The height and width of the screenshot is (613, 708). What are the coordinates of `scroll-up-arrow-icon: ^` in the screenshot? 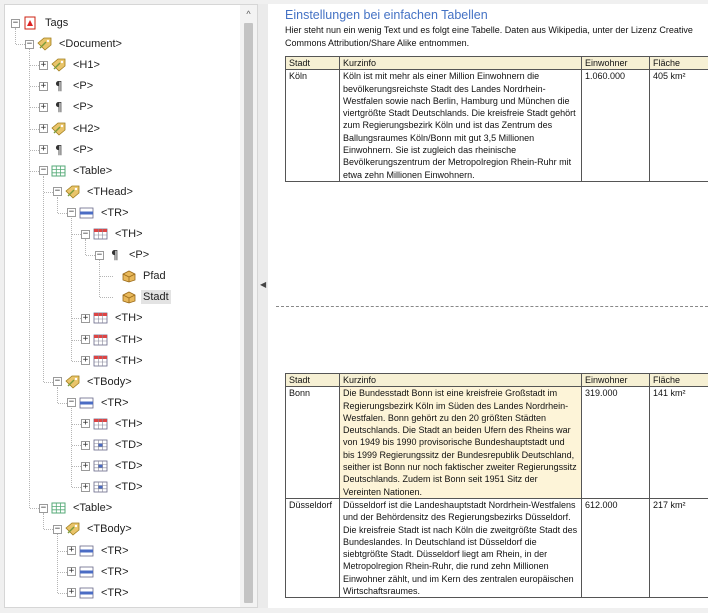 It's located at (248, 14).